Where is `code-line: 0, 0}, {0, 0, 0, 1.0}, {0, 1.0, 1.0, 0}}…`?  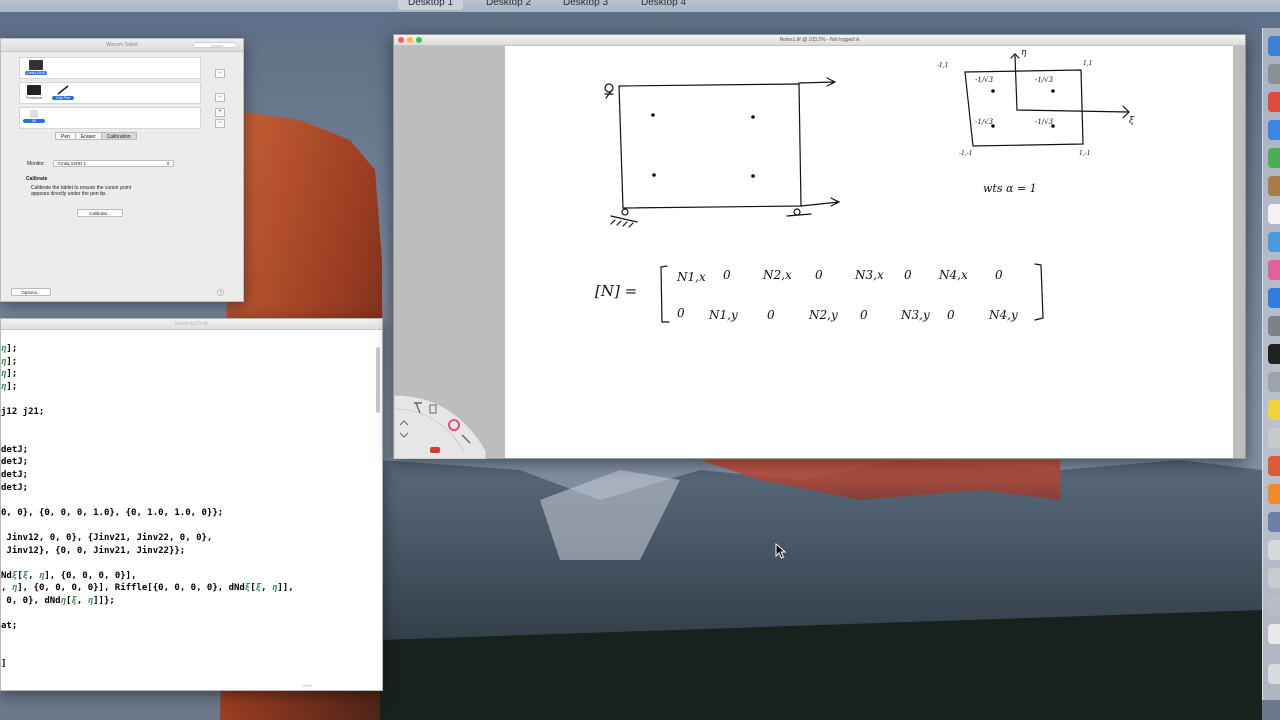 code-line: 0, 0}, {0, 0, 0, 1.0}, {0, 1.0, 1.0, 0}}… is located at coordinates (112, 513).